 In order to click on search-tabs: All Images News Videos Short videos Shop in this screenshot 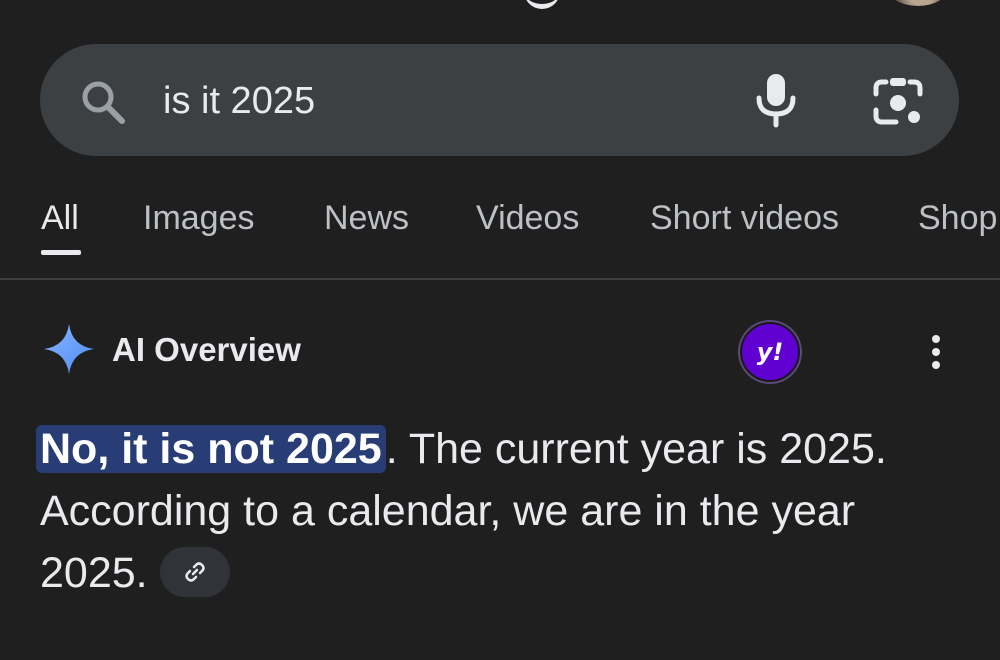, I will do `click(500, 220)`.